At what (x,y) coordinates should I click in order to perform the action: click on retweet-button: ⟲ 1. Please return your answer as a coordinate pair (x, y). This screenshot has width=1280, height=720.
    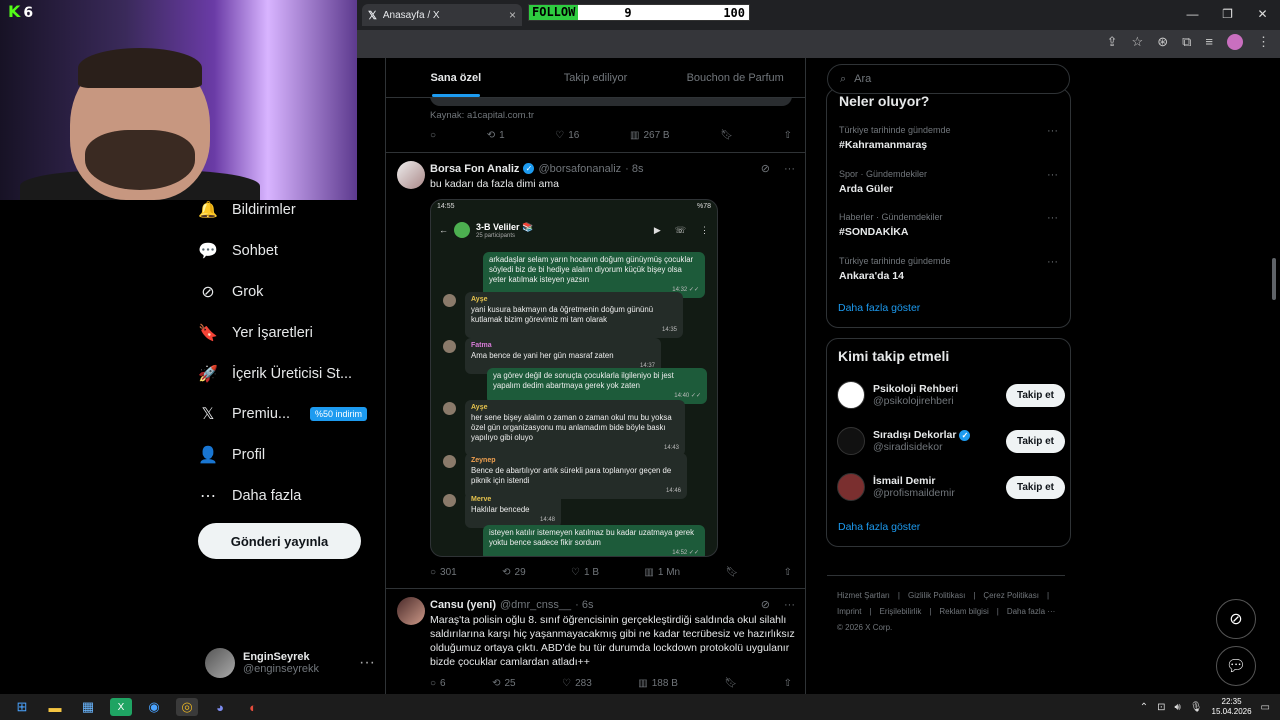
    Looking at the image, I should click on (496, 135).